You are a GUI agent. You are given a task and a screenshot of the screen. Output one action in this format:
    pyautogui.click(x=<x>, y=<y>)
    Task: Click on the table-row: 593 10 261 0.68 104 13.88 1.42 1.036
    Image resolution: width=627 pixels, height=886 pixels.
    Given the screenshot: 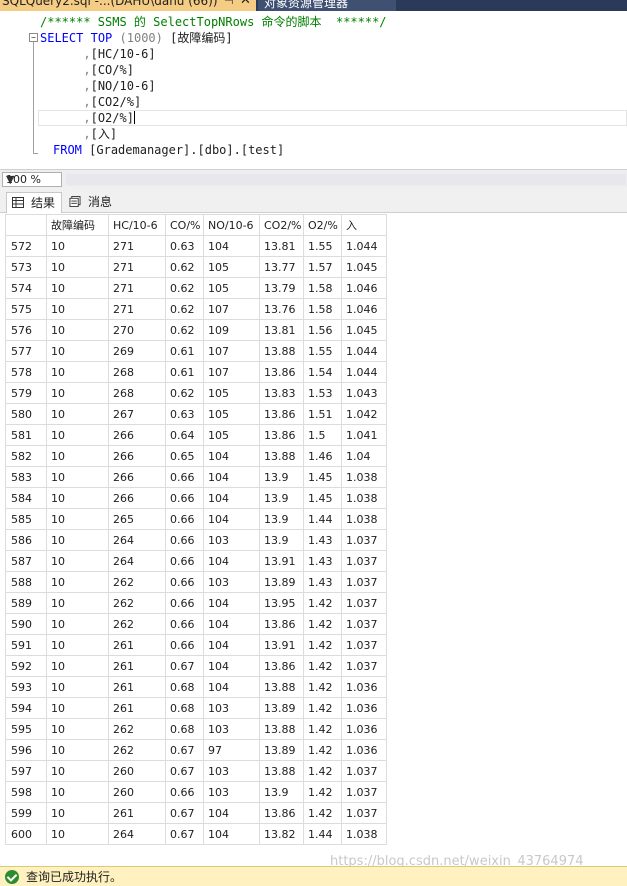 What is the action you would take?
    pyautogui.click(x=196, y=687)
    